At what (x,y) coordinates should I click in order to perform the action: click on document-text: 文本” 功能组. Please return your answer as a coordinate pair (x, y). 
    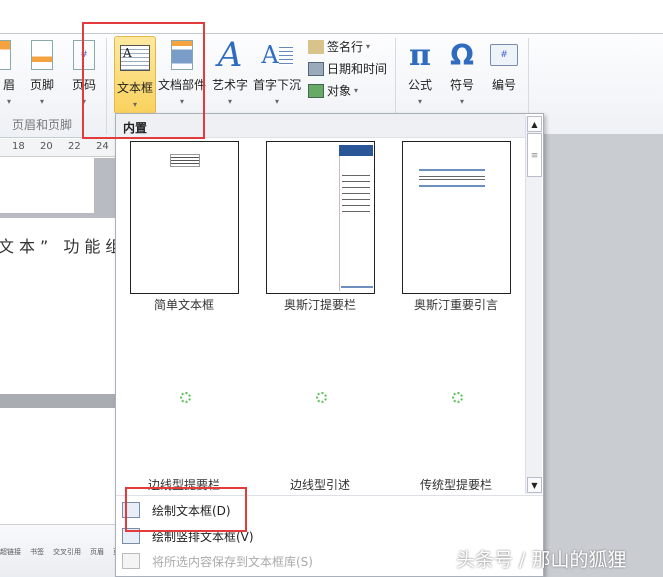
    Looking at the image, I should click on (63, 246).